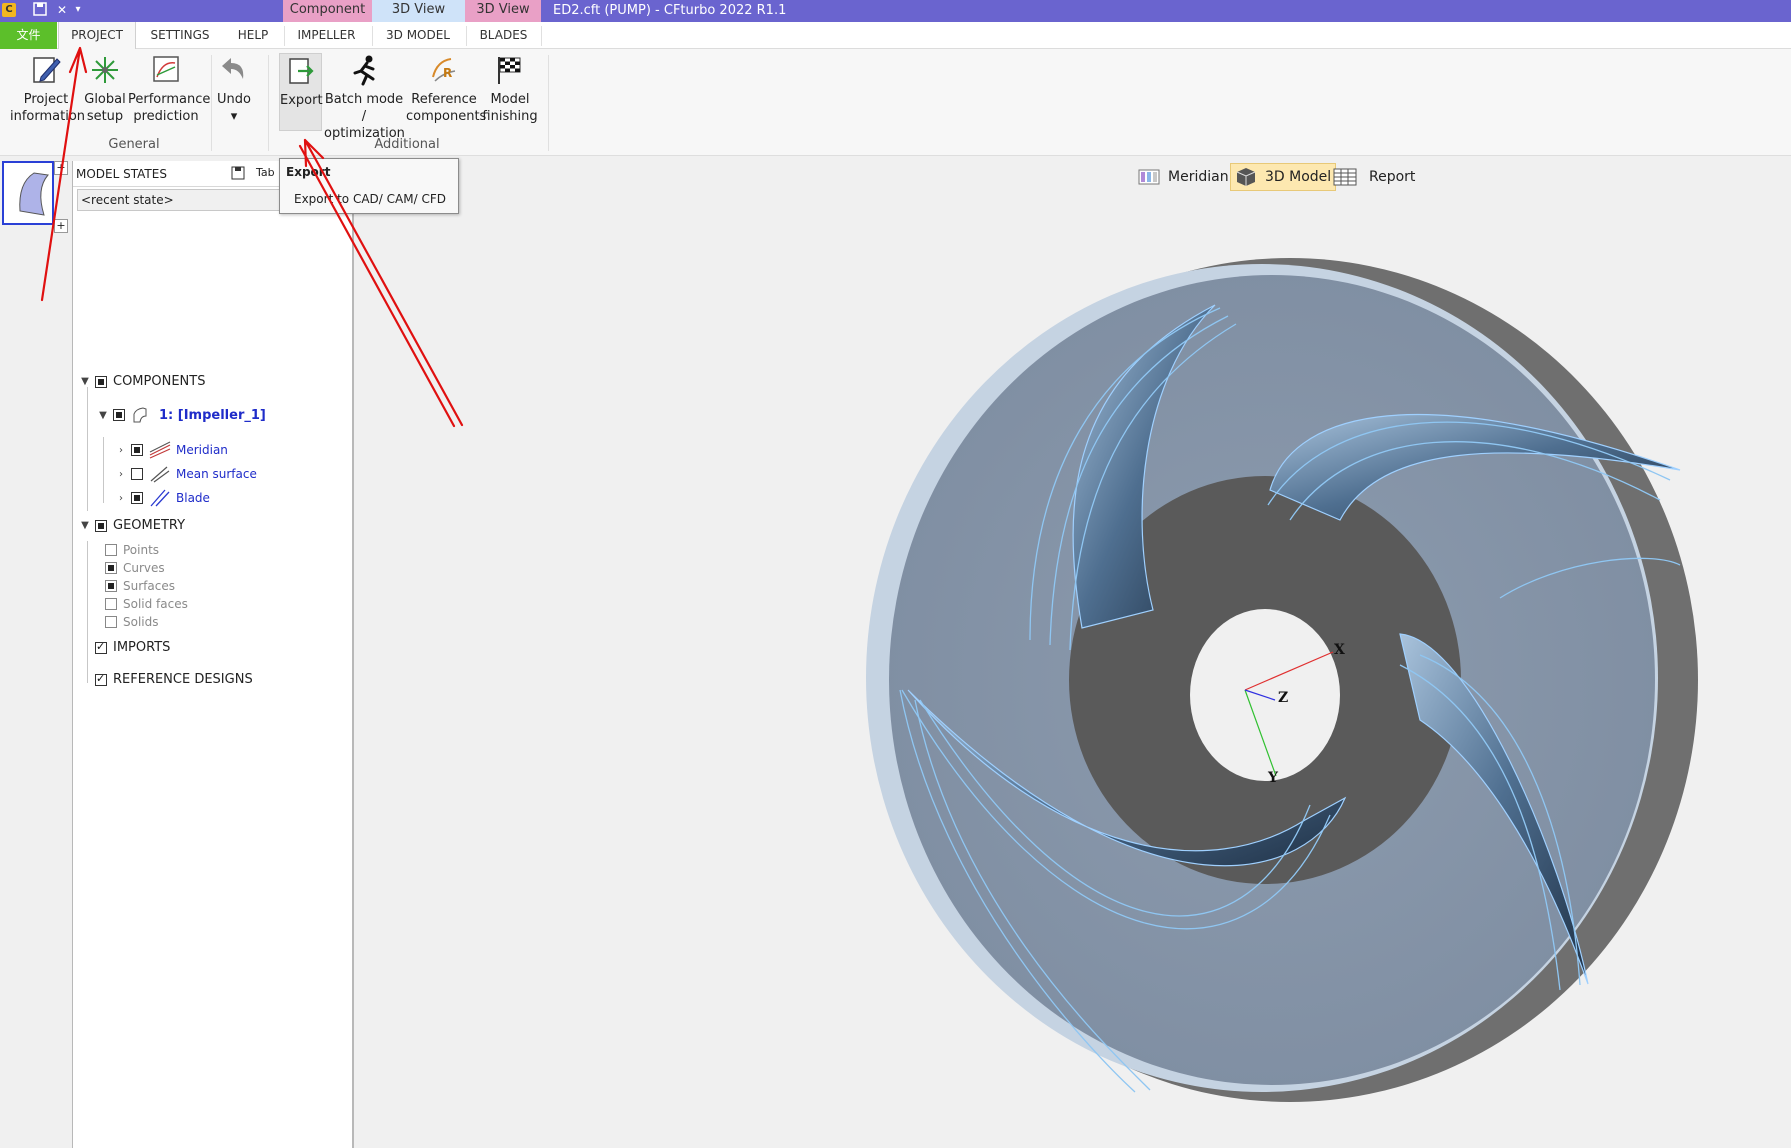 The image size is (1791, 1148). Describe the element at coordinates (48, 116) in the screenshot. I see `project-information-line2: information` at that location.